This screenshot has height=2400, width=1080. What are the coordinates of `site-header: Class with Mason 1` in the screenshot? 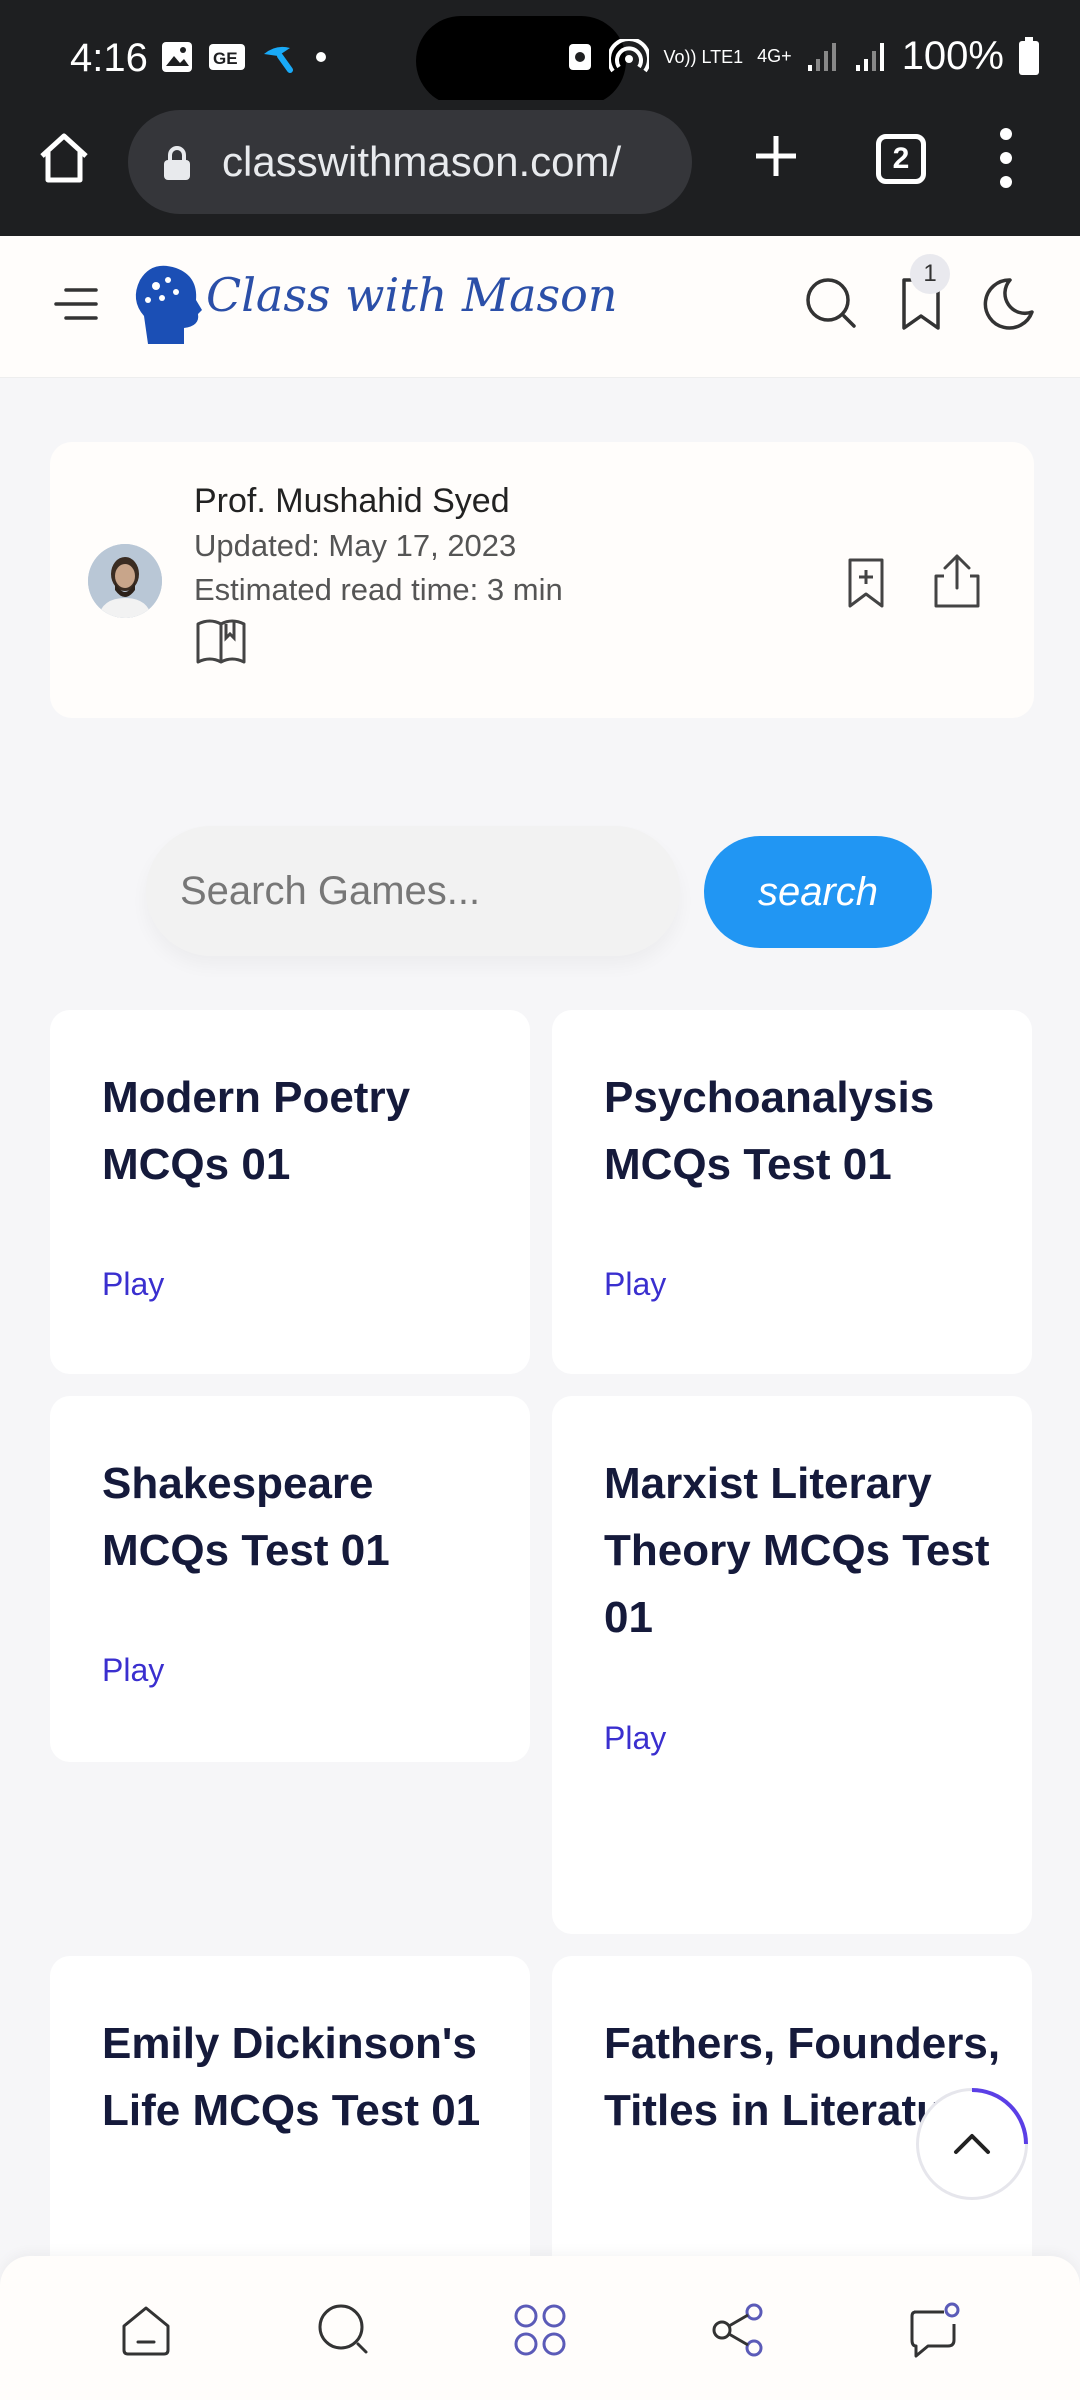 It's located at (540, 307).